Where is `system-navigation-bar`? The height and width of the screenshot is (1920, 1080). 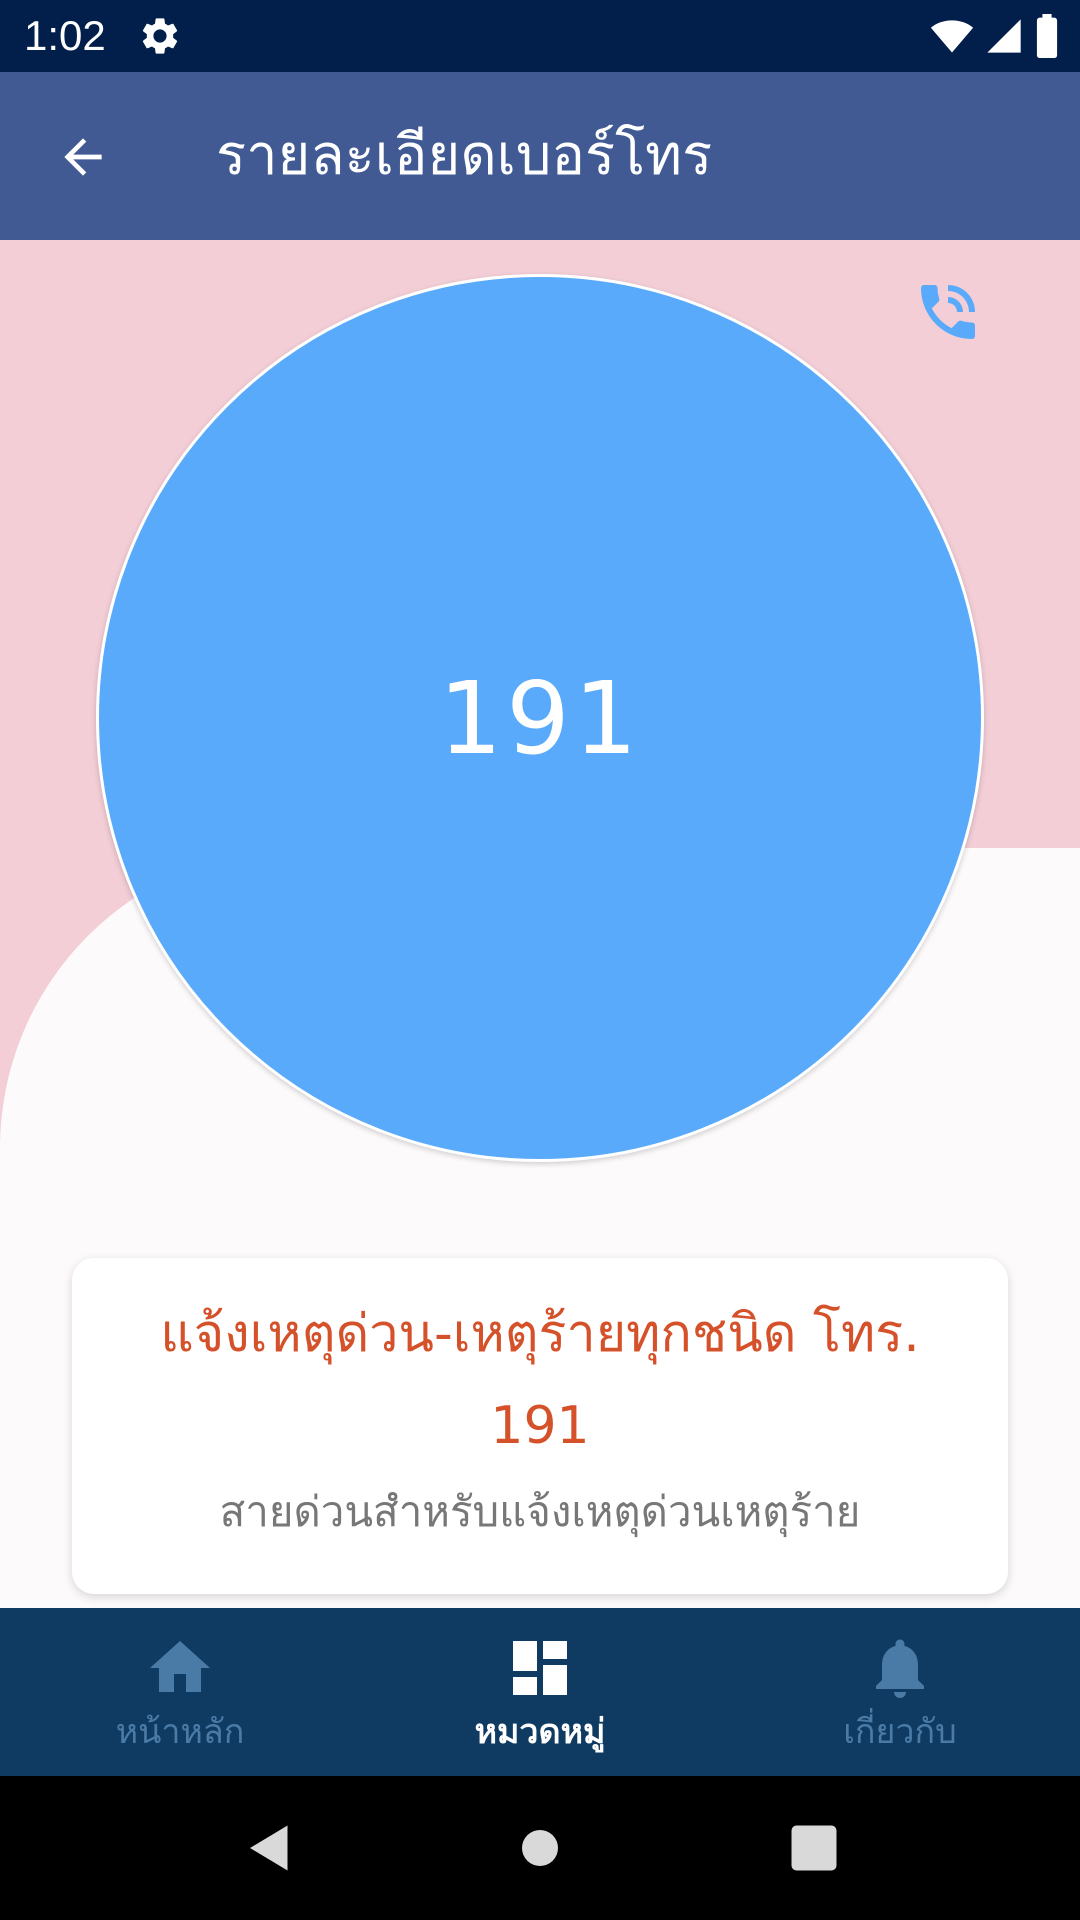
system-navigation-bar is located at coordinates (540, 1848).